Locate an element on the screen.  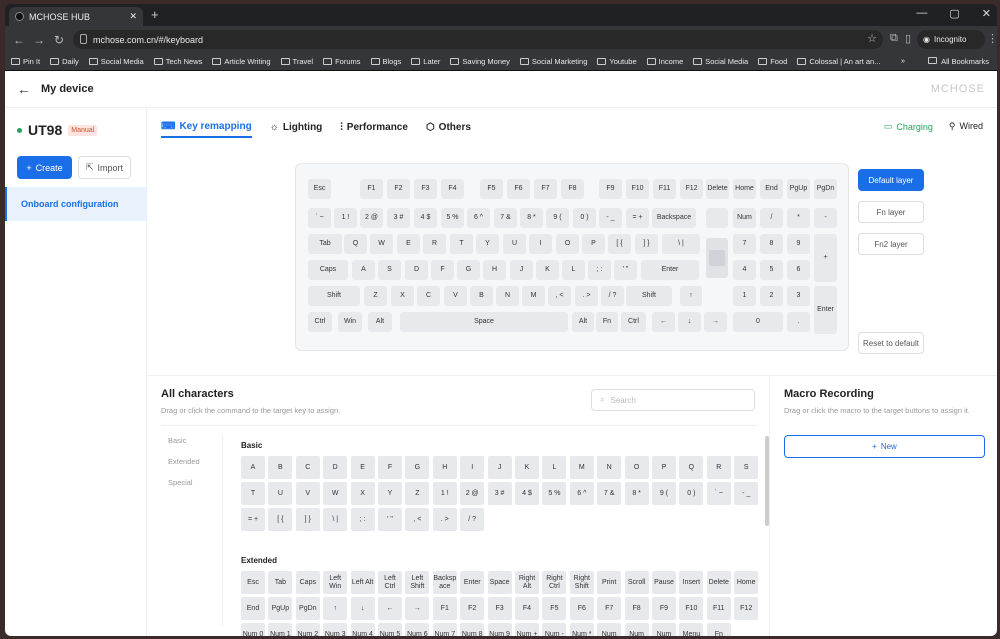
character-key: Pause is located at coordinates (664, 582).